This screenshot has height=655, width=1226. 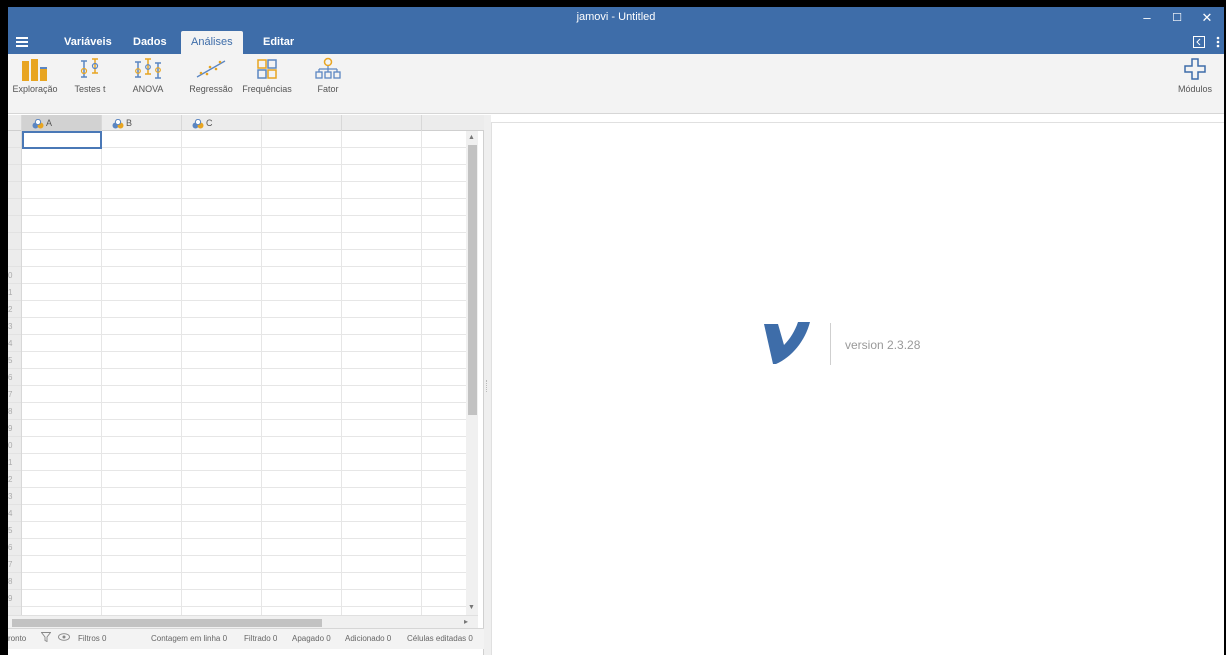 I want to click on filter-icon, so click(x=46, y=637).